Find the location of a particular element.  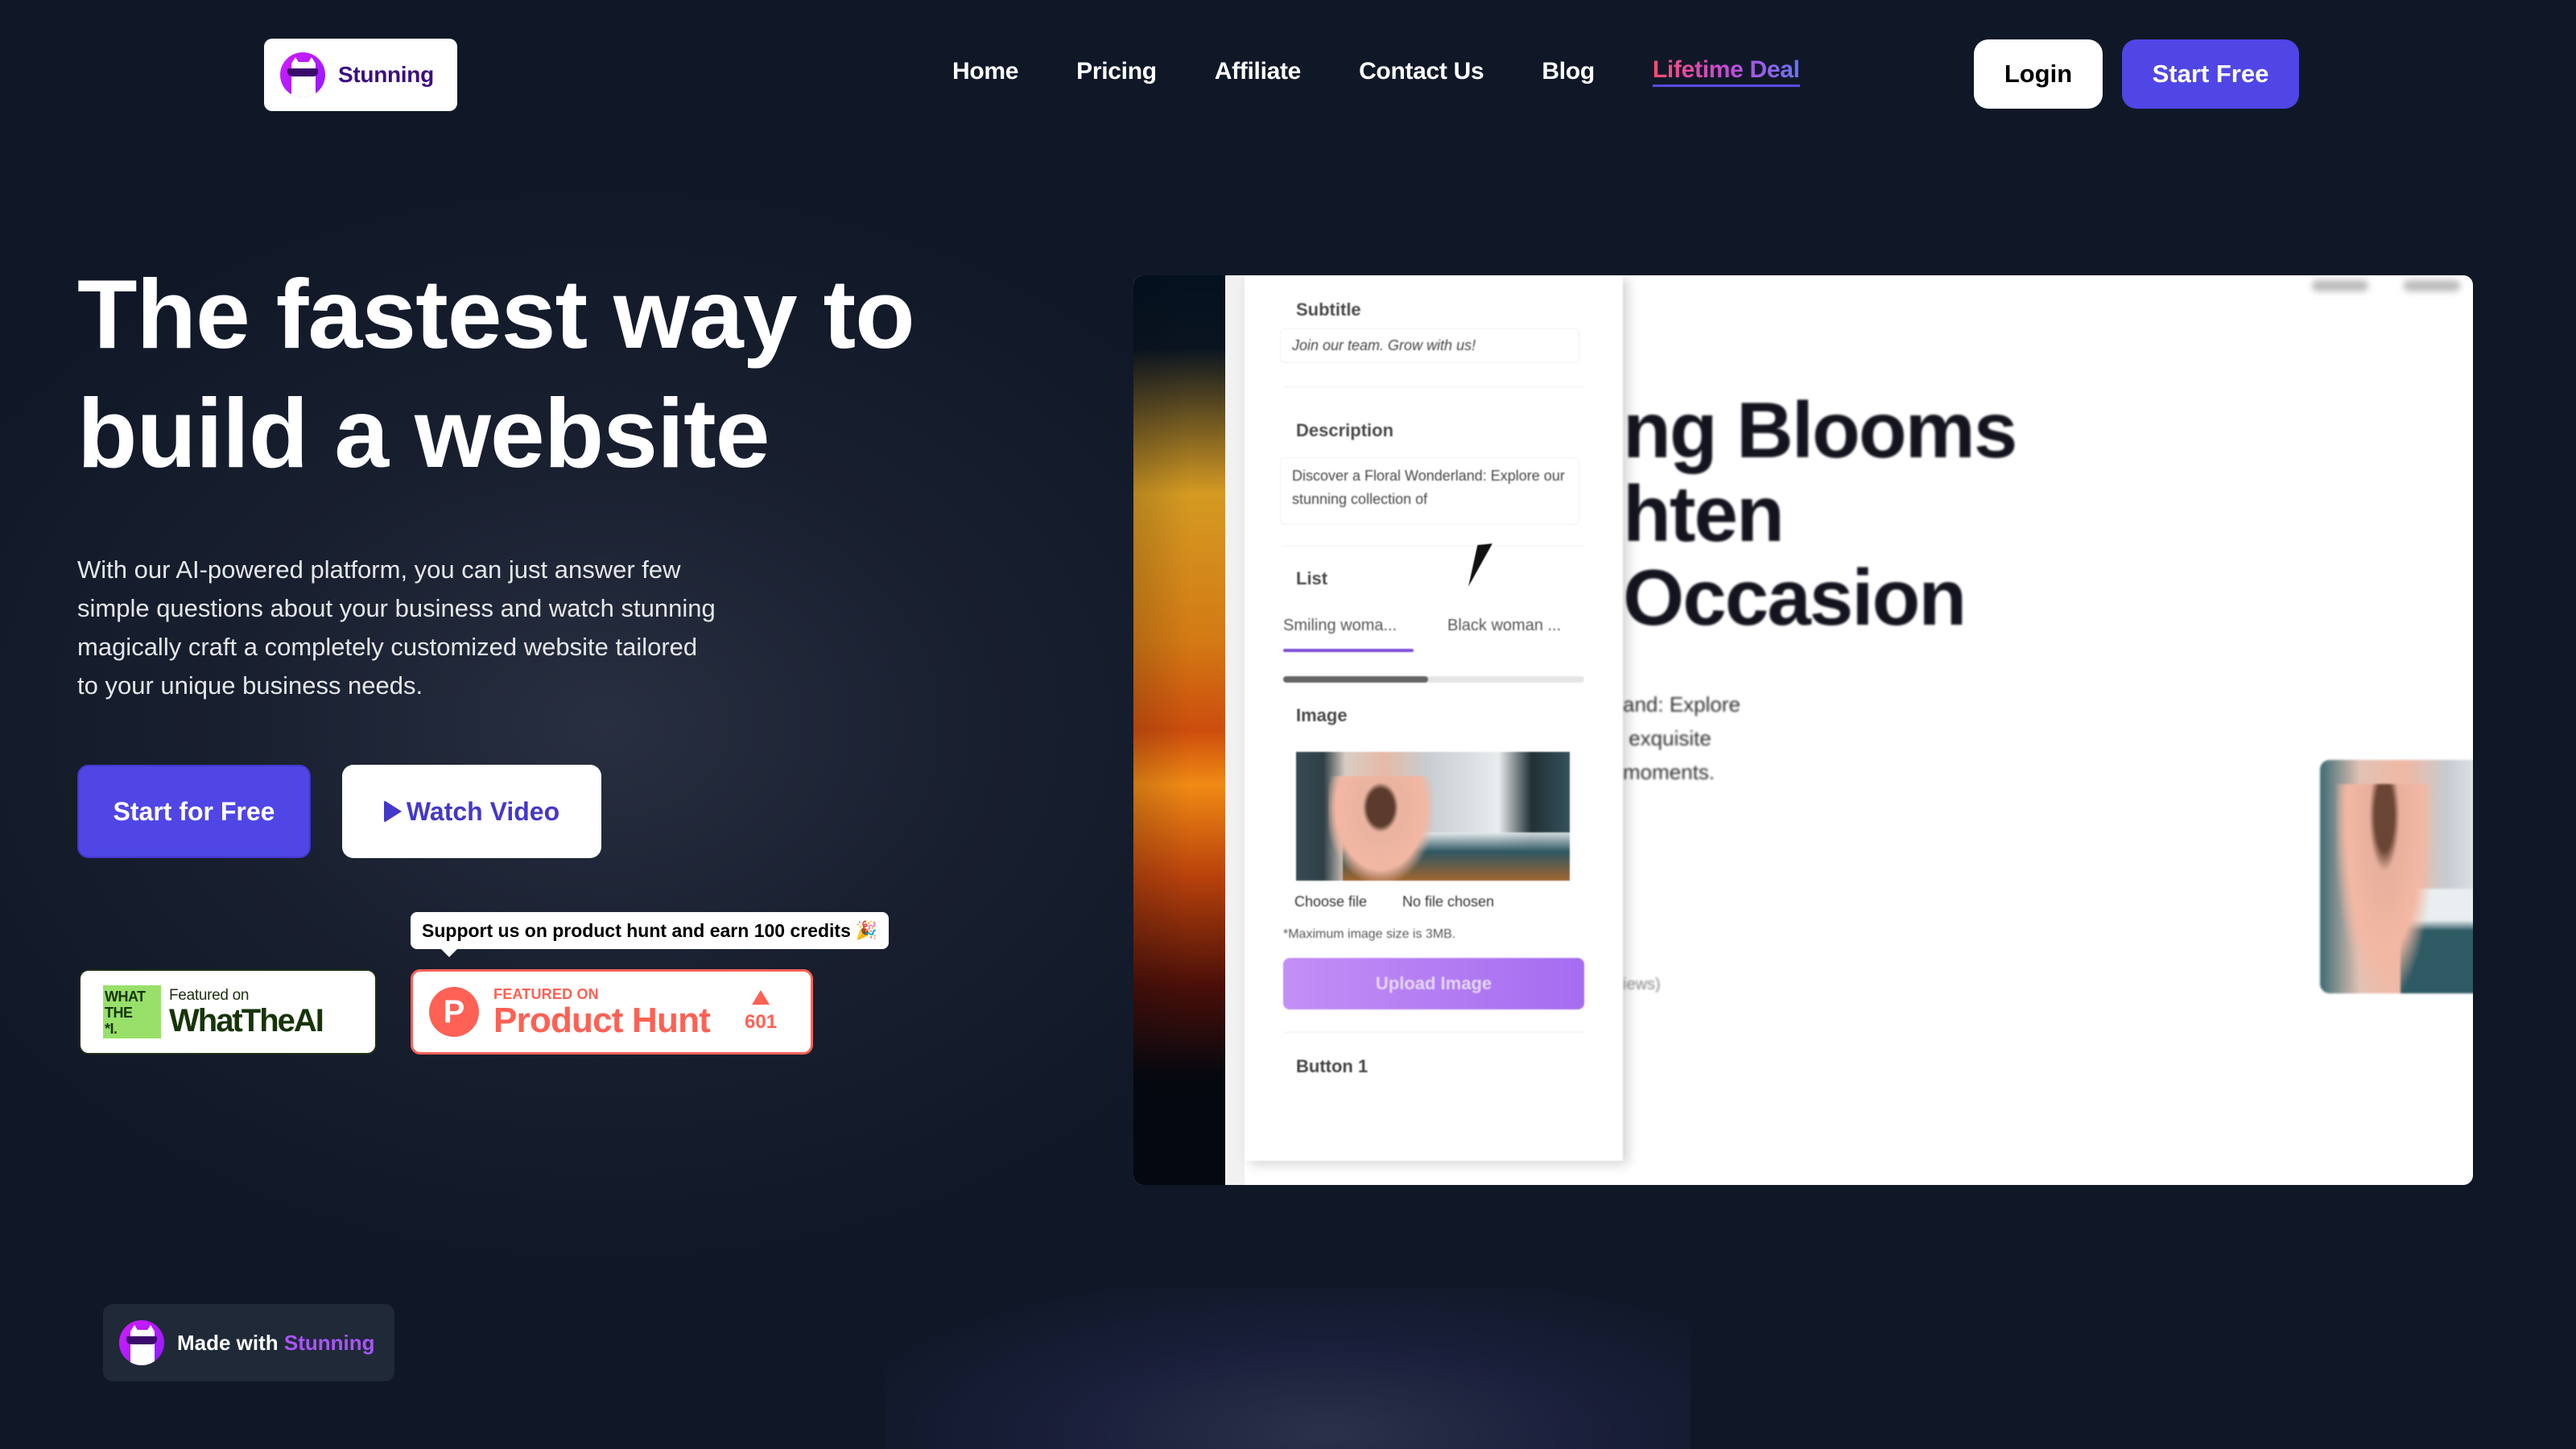

choose-file-button: Choose file is located at coordinates (1330, 902).